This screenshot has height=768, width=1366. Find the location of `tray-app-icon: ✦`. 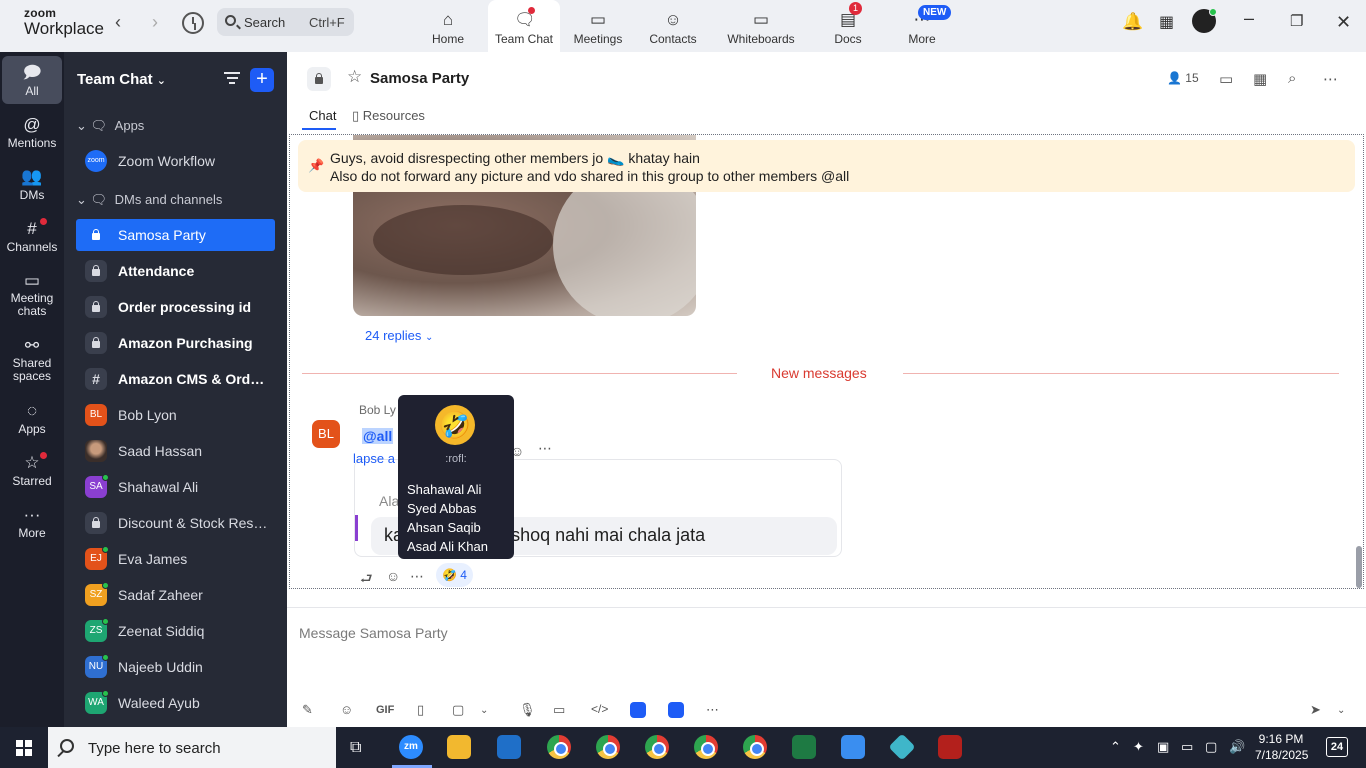

tray-app-icon: ✦ is located at coordinates (1138, 747).